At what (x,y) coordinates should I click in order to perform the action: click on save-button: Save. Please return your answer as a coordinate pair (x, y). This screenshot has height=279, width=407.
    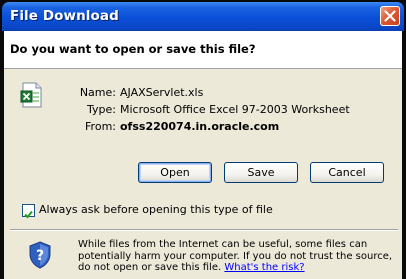
    Looking at the image, I should click on (261, 172).